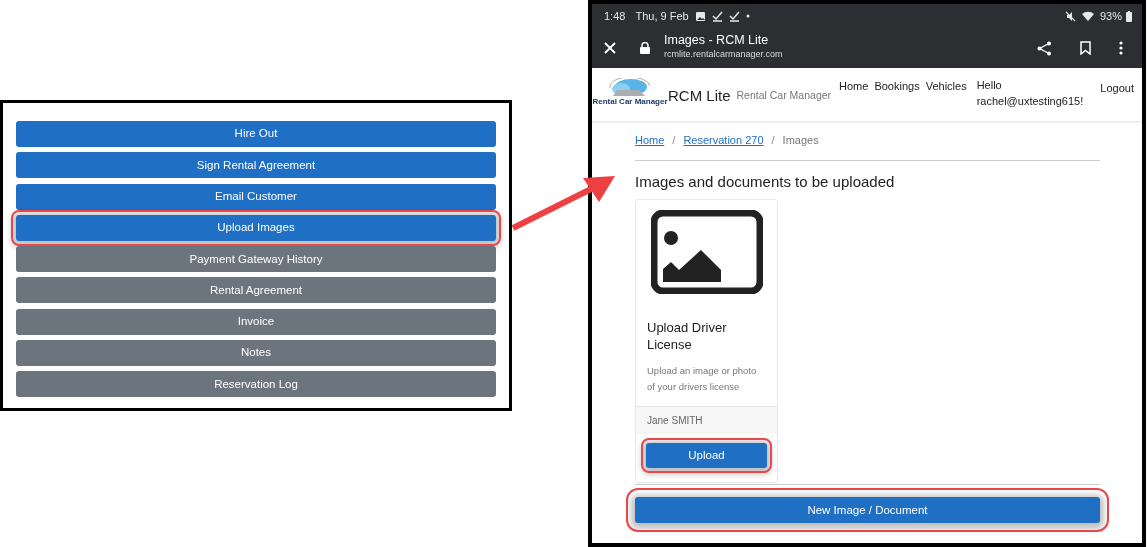  I want to click on nav-link: Bookings, so click(897, 86).